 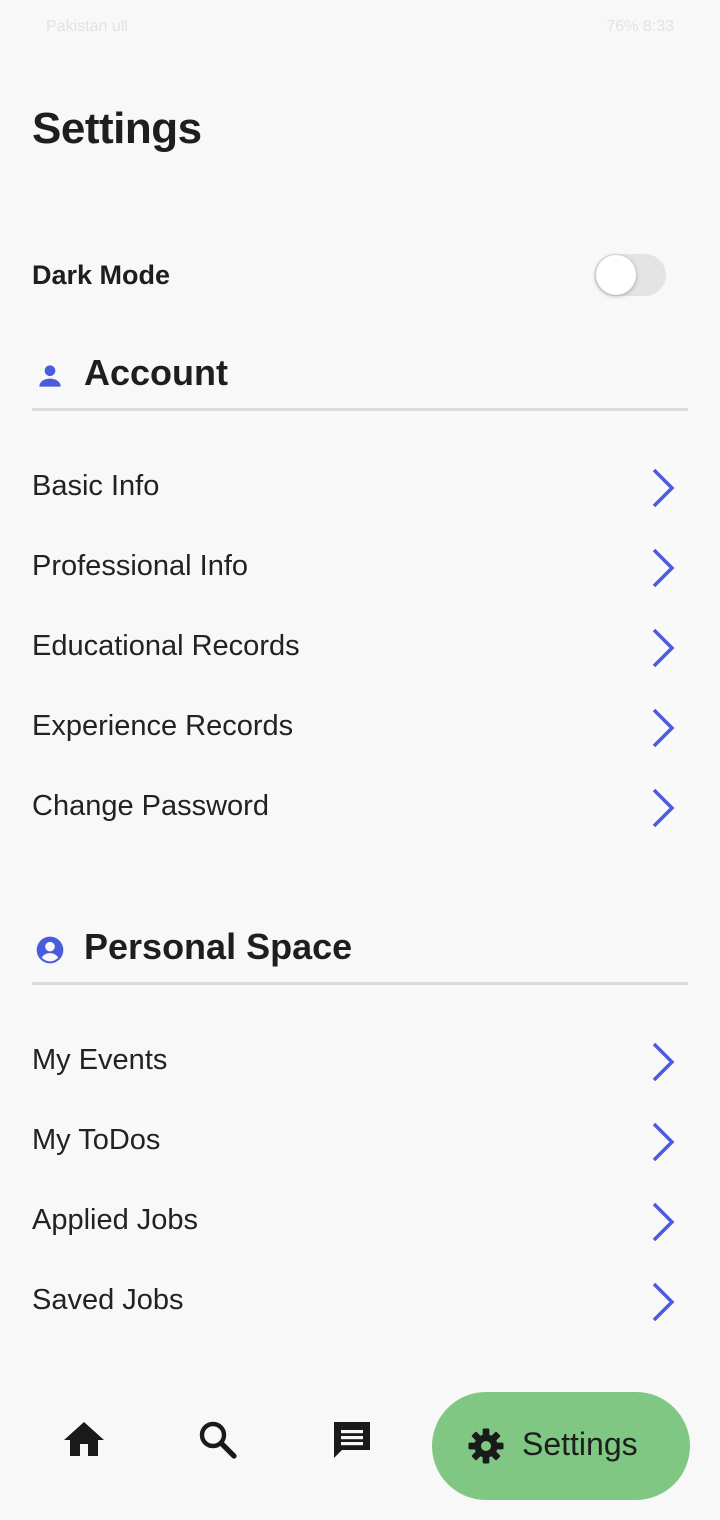 I want to click on page-title: Settings, so click(x=117, y=128).